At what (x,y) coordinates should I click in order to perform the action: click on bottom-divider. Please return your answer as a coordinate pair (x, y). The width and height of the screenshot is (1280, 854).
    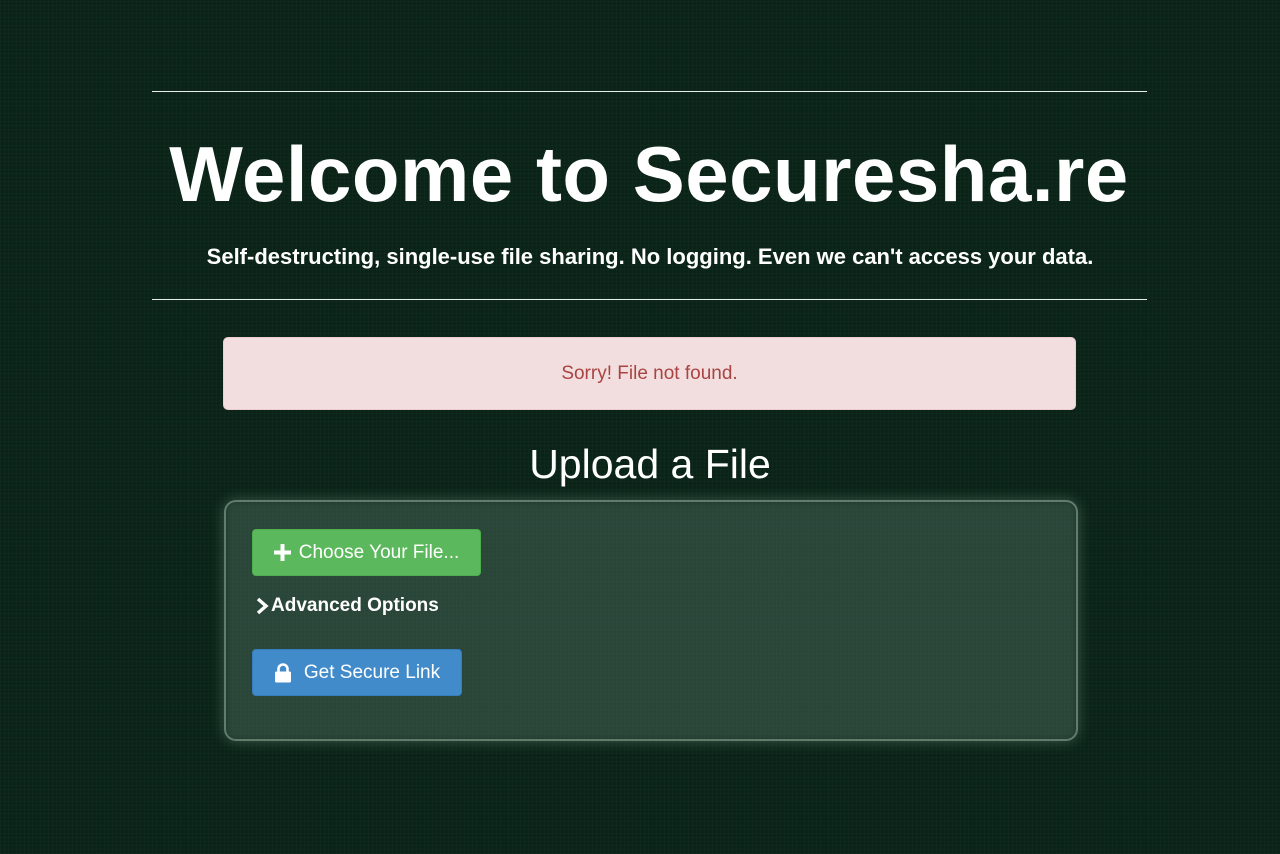
    Looking at the image, I should click on (649, 299).